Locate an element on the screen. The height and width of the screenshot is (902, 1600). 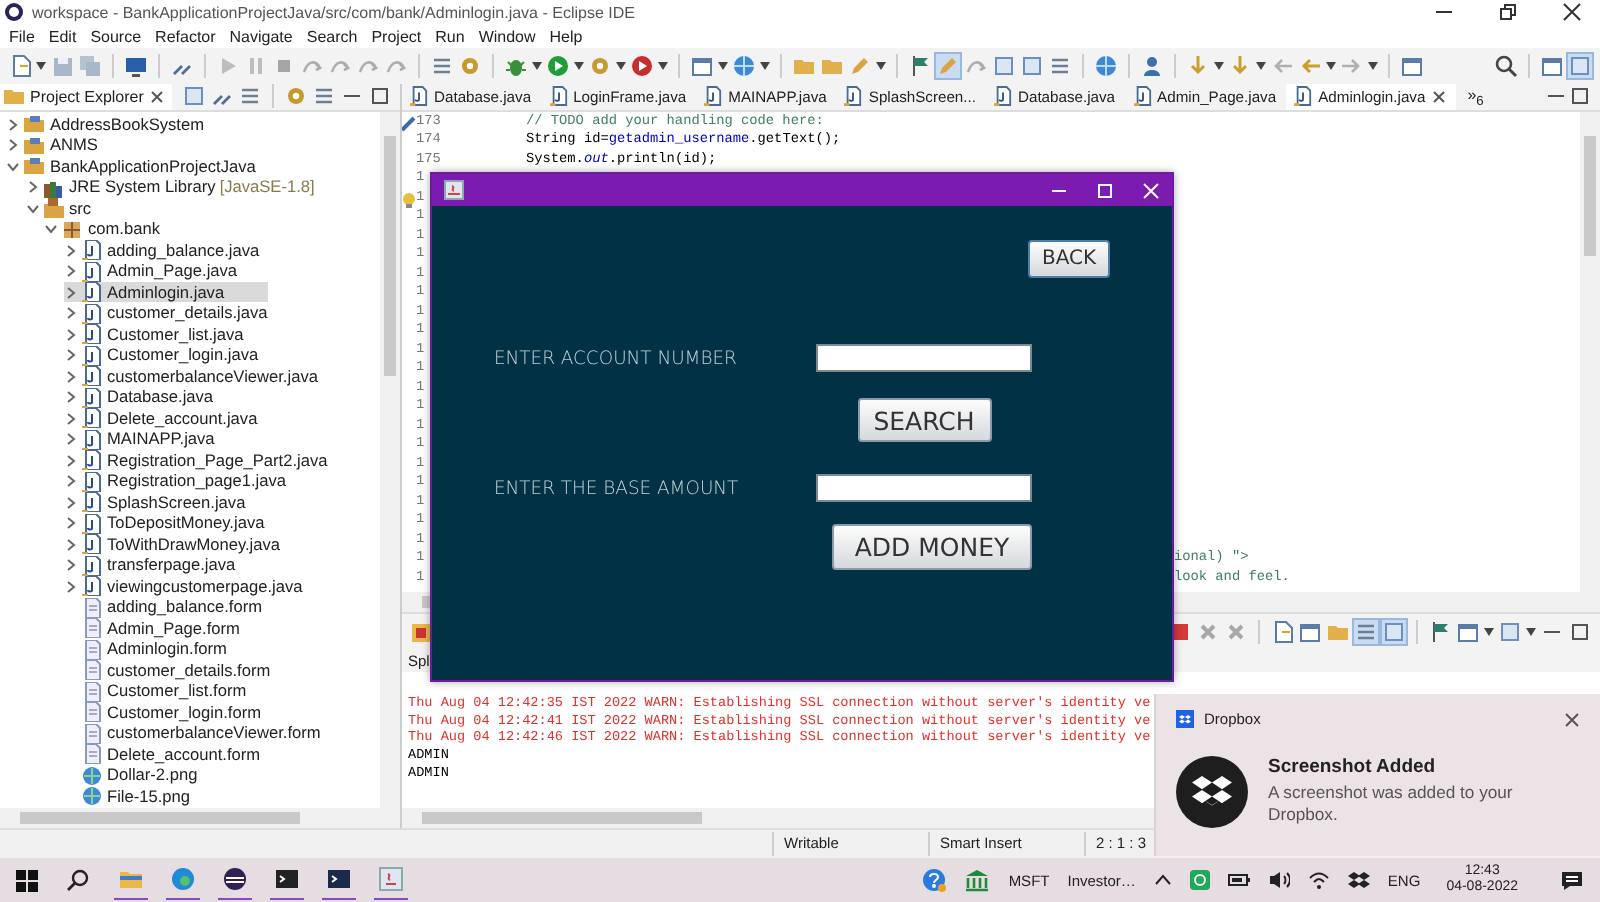
menu-item: File is located at coordinates (22, 36).